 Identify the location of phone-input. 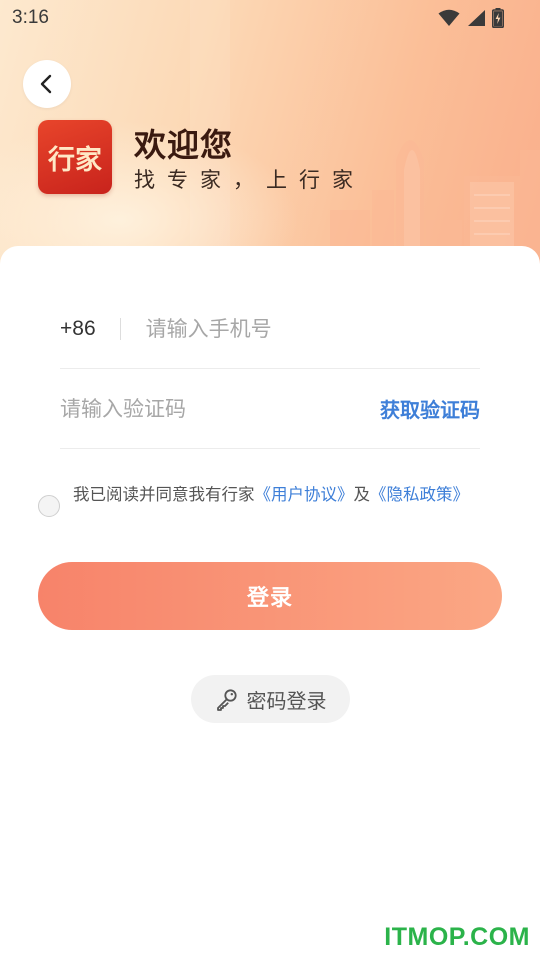
(312, 328).